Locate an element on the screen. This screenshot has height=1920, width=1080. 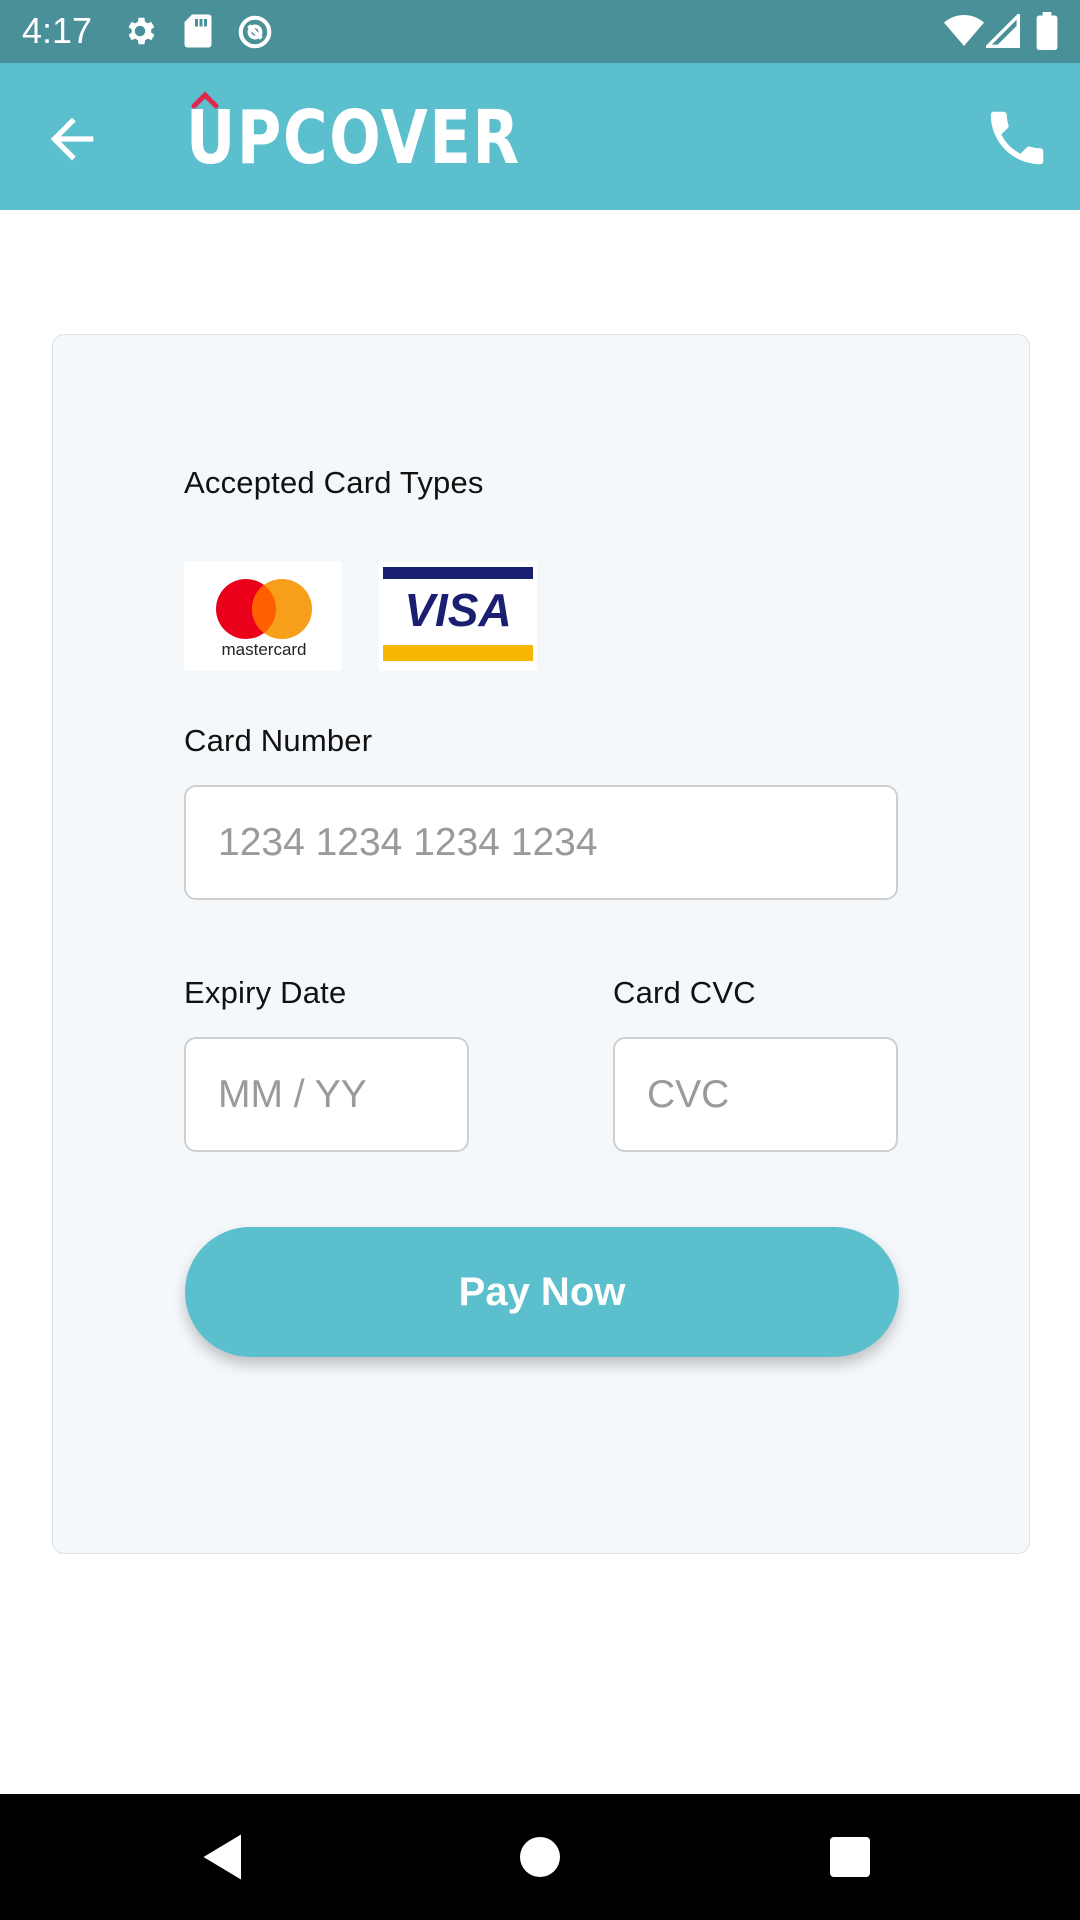
sd-card-icon is located at coordinates (198, 31).